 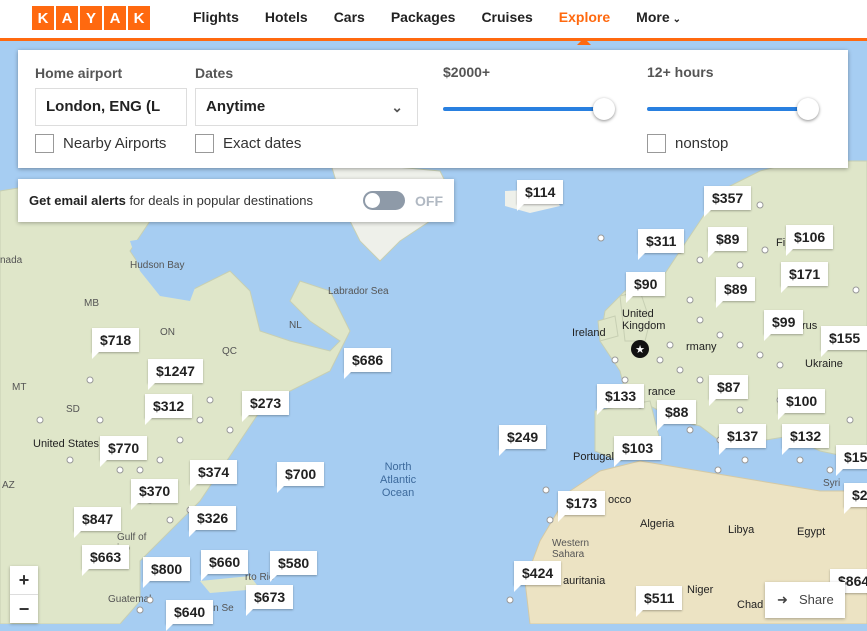 I want to click on logo-letter: Y, so click(x=91, y=18).